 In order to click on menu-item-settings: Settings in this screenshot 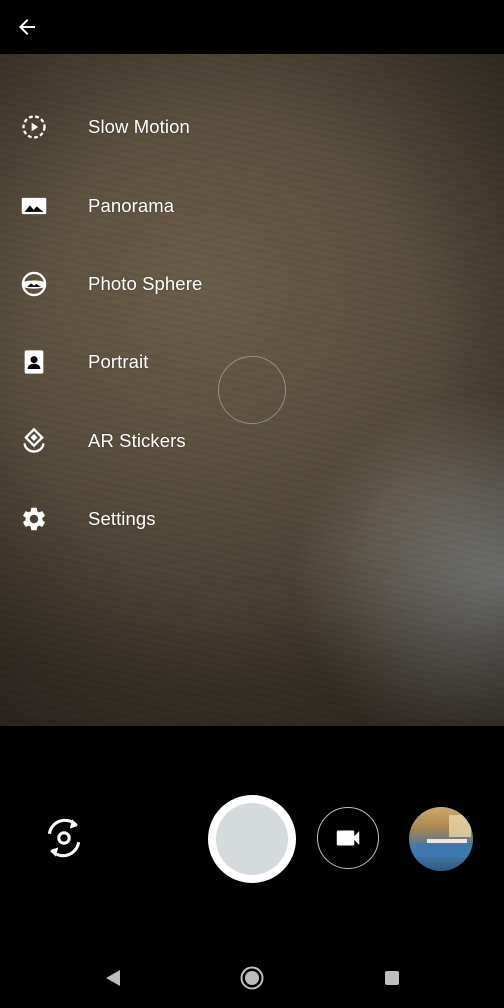, I will do `click(150, 519)`.